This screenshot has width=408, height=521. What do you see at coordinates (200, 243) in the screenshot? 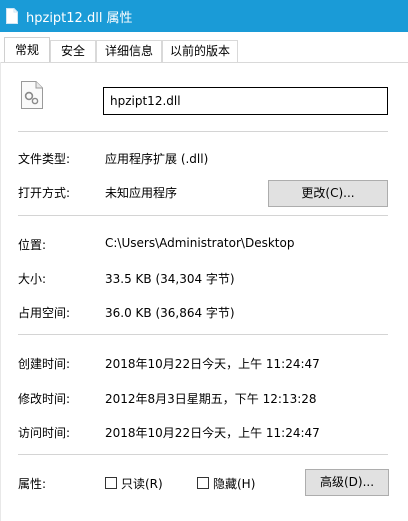
I see `location-value: C:\Users\Administrator\Desktop` at bounding box center [200, 243].